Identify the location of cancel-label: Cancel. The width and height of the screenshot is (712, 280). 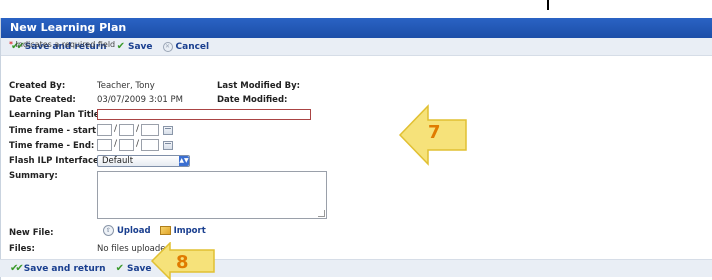
(192, 46).